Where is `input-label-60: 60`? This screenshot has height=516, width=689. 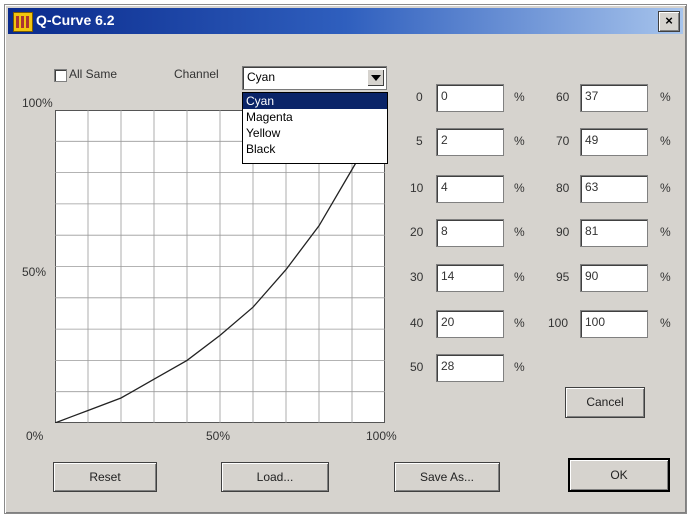 input-label-60: 60 is located at coordinates (563, 97).